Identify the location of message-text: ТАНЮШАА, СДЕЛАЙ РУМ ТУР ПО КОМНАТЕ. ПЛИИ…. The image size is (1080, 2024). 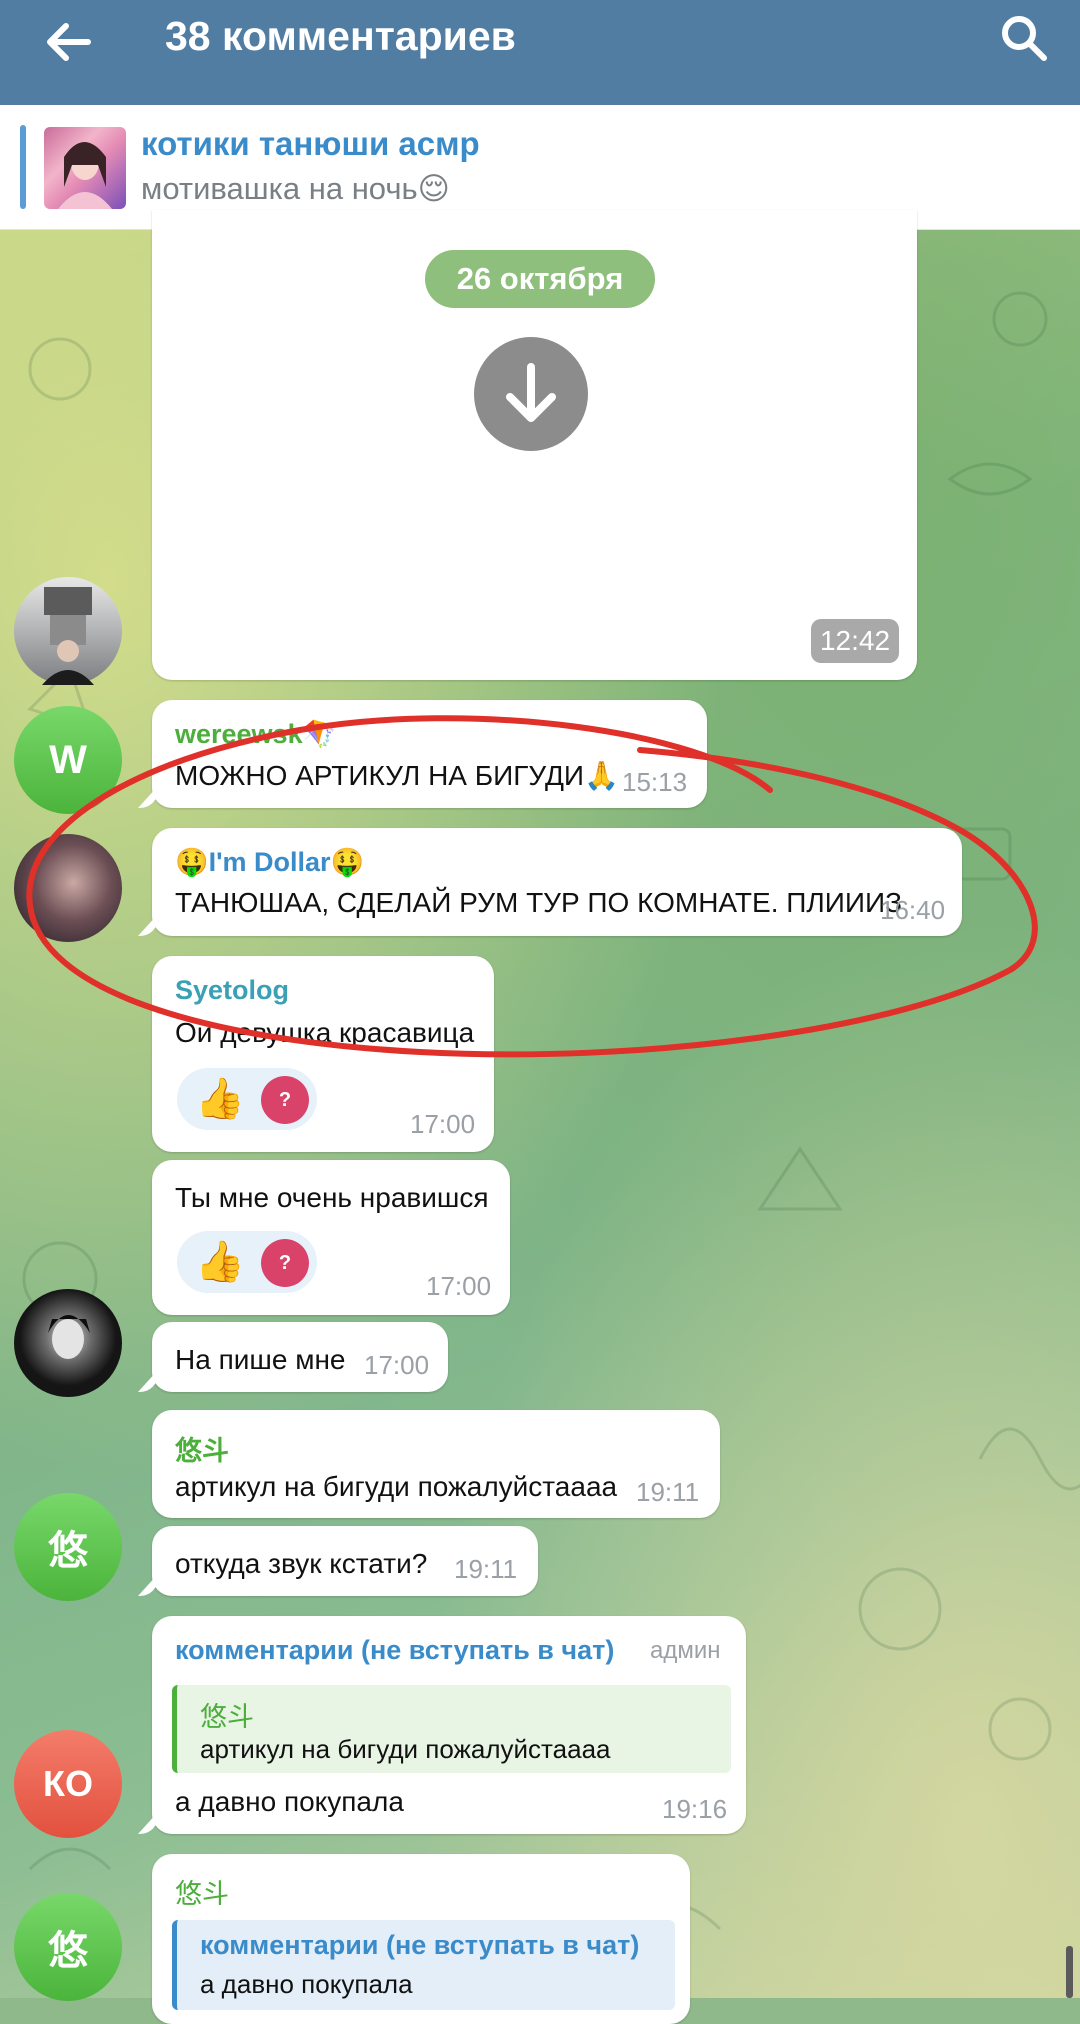
(539, 902).